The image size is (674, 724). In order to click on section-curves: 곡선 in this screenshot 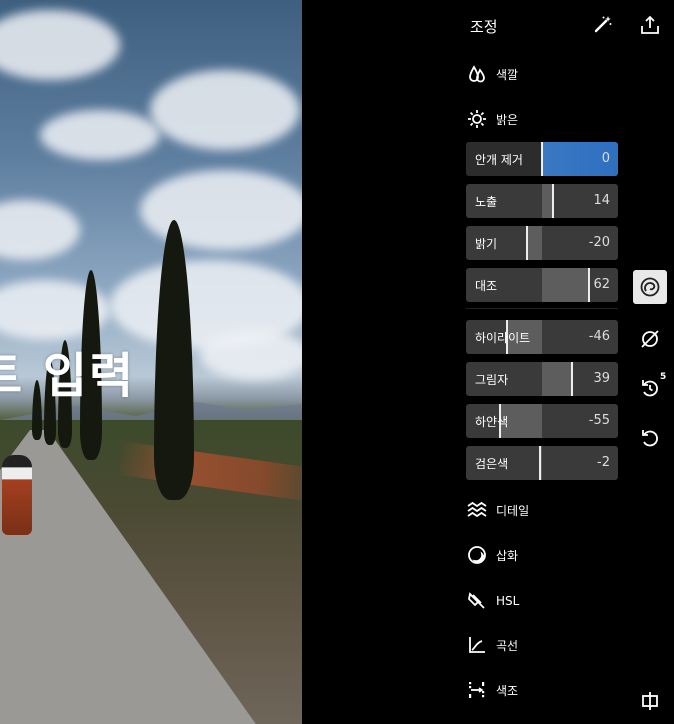, I will do `click(492, 645)`.